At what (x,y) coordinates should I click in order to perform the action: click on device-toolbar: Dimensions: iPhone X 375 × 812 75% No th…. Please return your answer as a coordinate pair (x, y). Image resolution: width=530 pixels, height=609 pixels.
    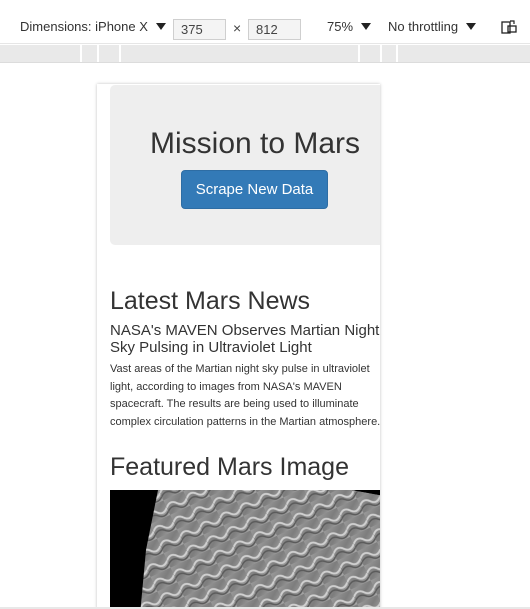
    Looking at the image, I should click on (265, 22).